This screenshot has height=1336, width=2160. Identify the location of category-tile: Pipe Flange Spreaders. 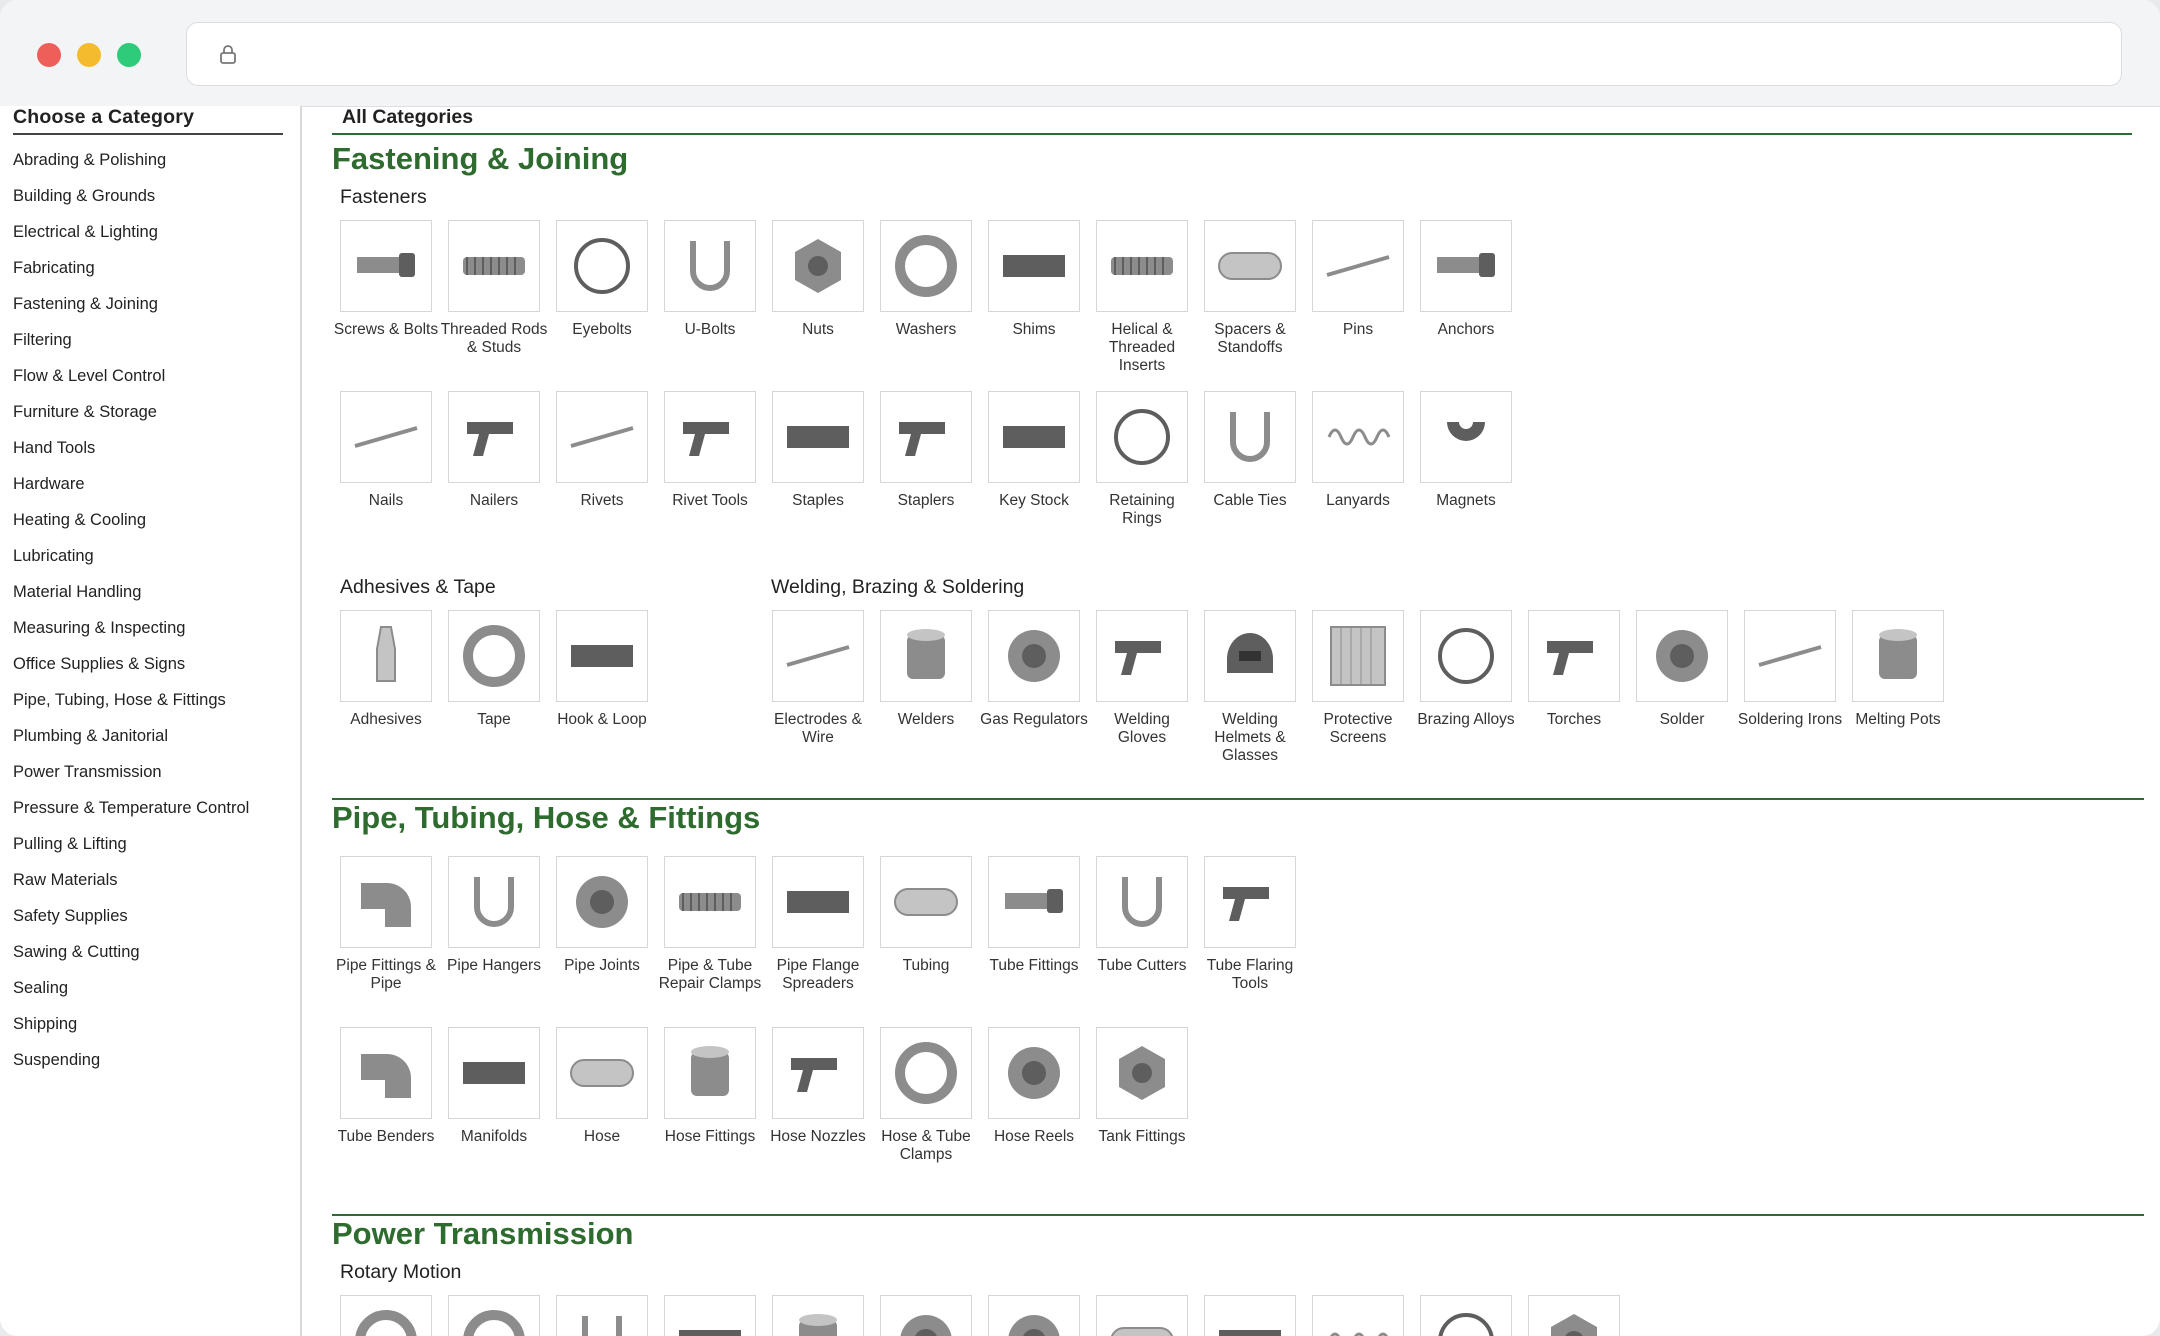
(818, 924).